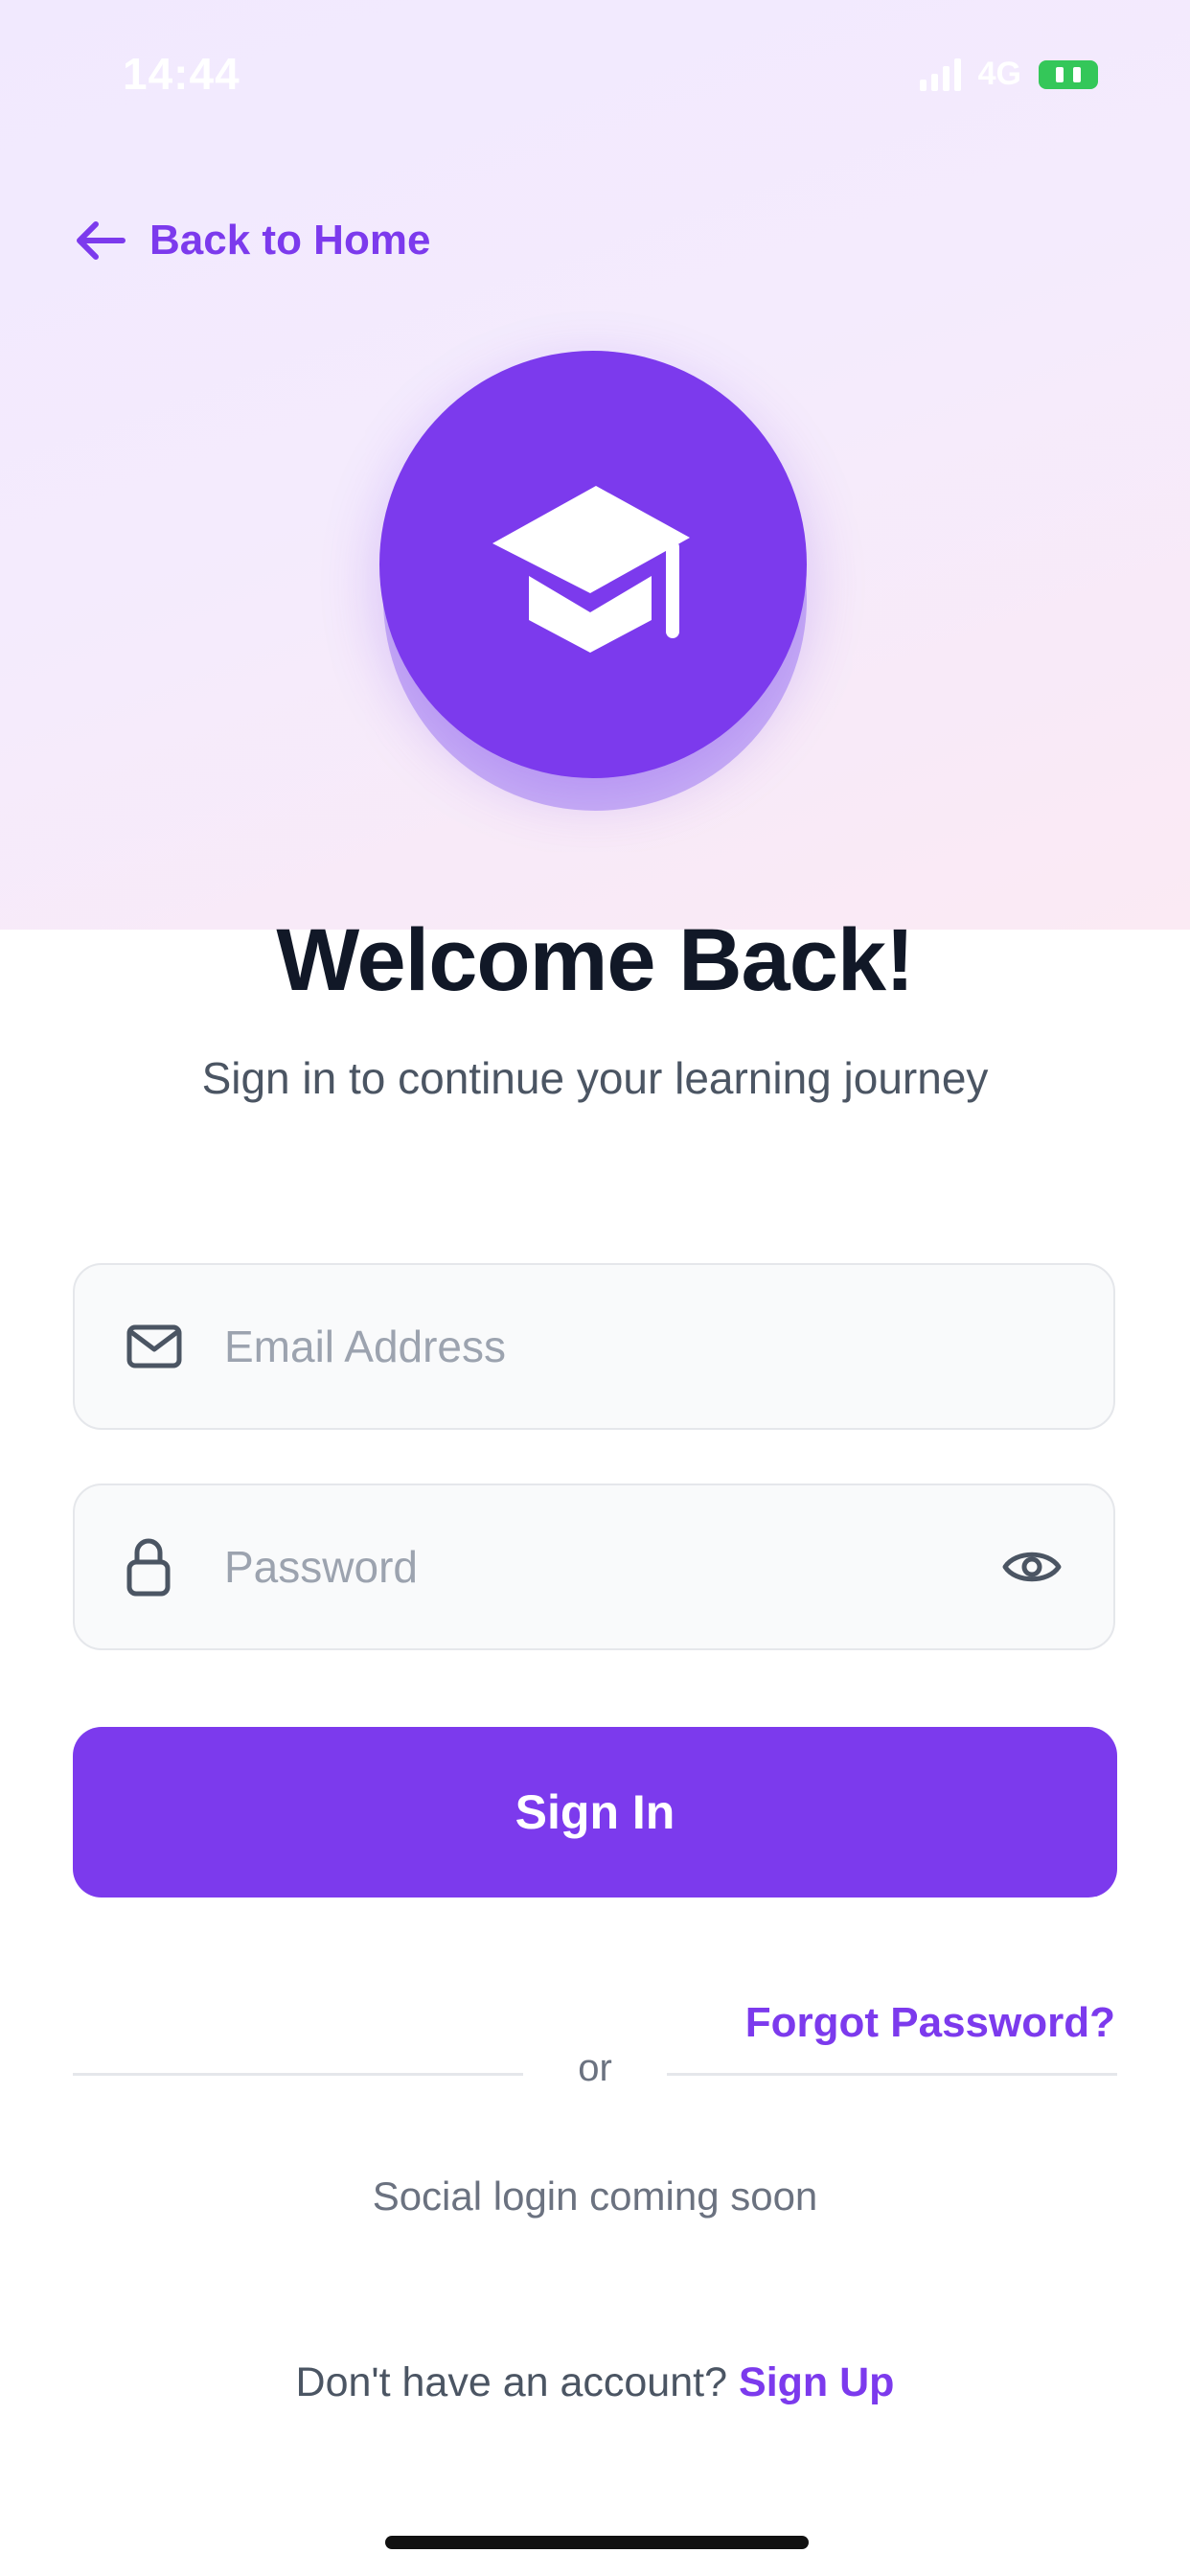  I want to click on divider-label: or, so click(595, 2068).